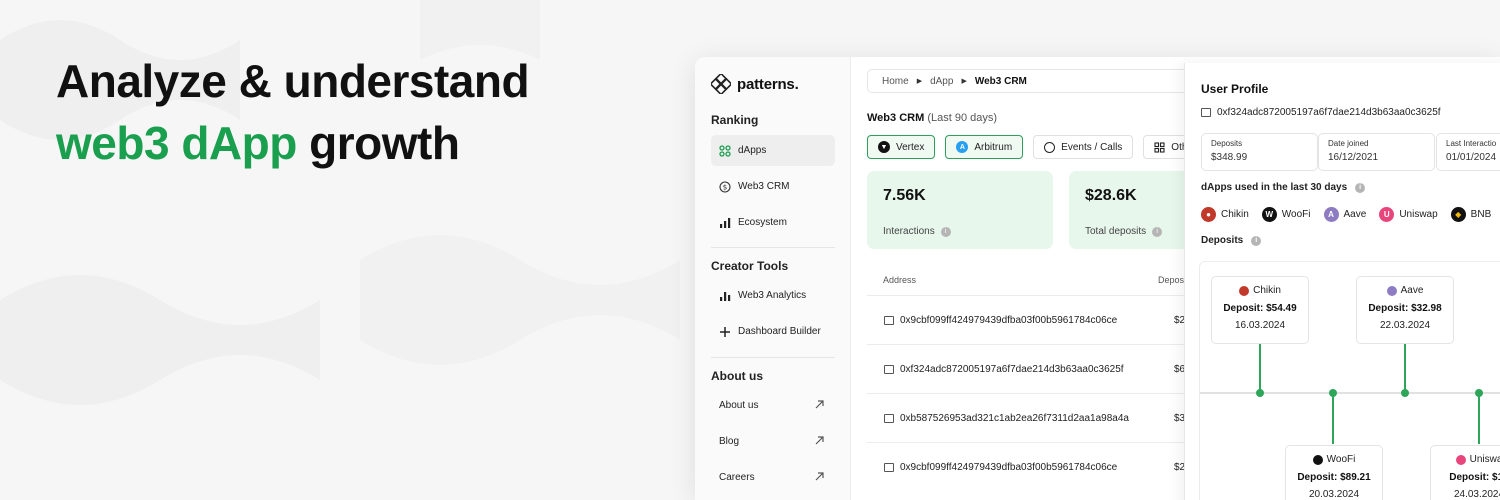  Describe the element at coordinates (909, 231) in the screenshot. I see `stat-label-text: Interactions` at that location.